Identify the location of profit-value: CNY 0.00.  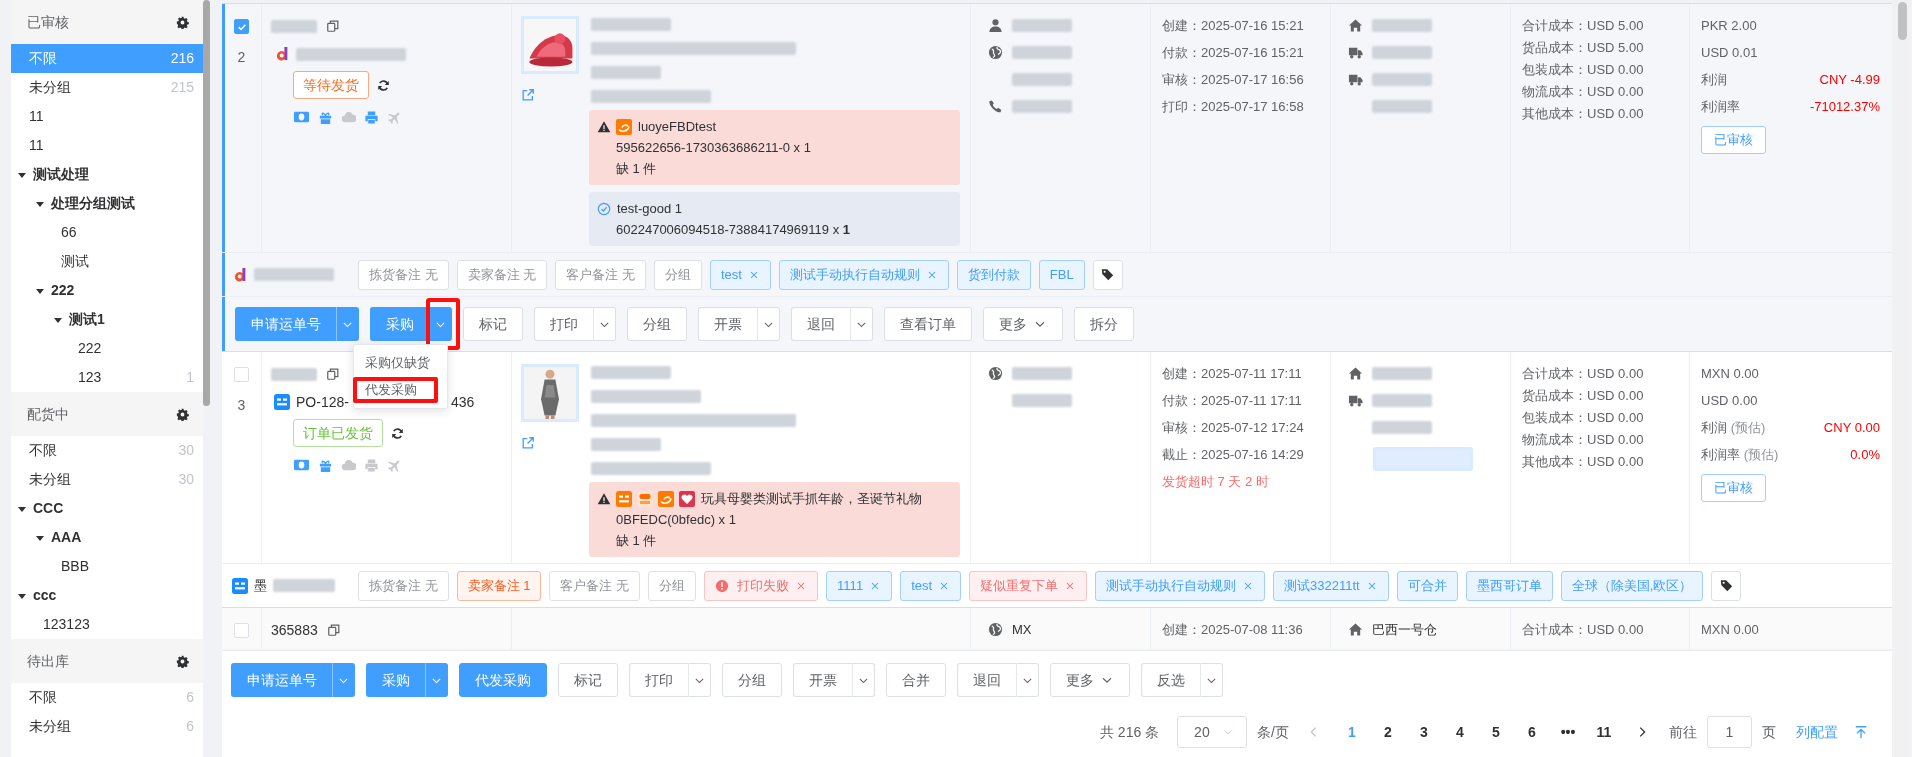
(1851, 428).